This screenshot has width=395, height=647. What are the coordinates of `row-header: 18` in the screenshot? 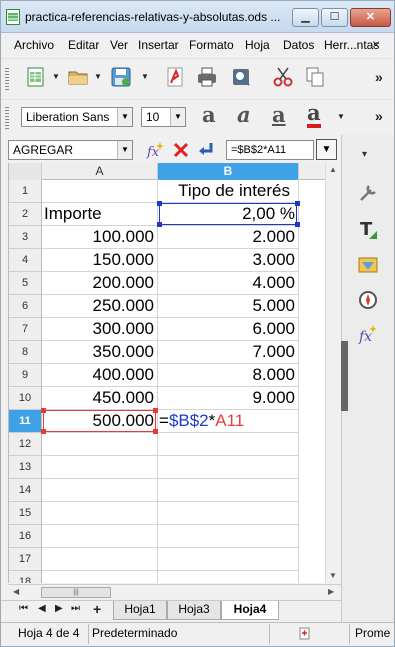 It's located at (25, 577).